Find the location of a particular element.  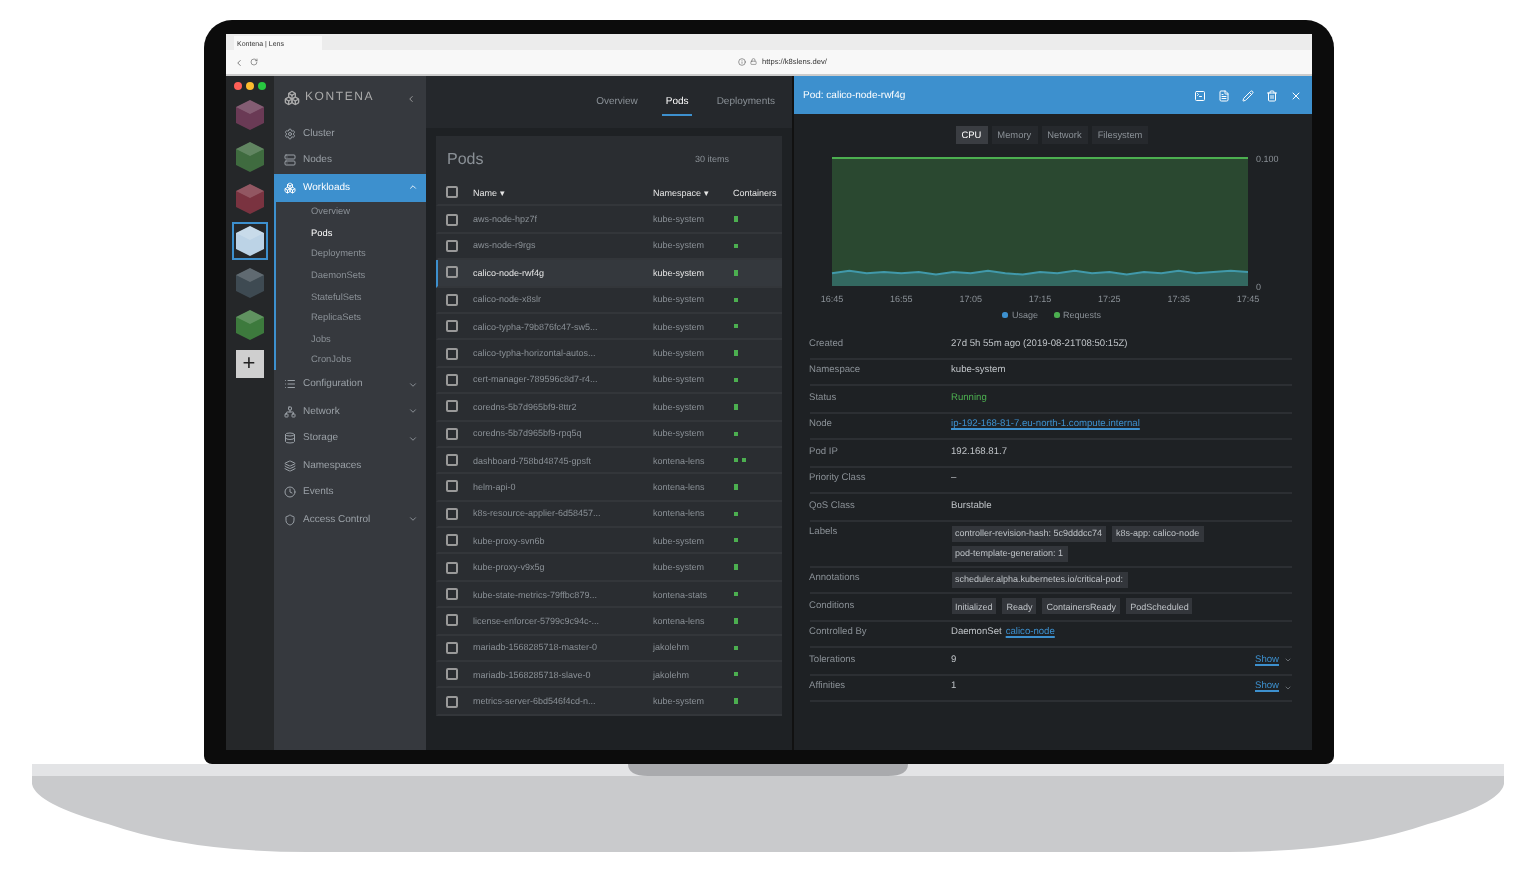

reload-icon is located at coordinates (253, 62).